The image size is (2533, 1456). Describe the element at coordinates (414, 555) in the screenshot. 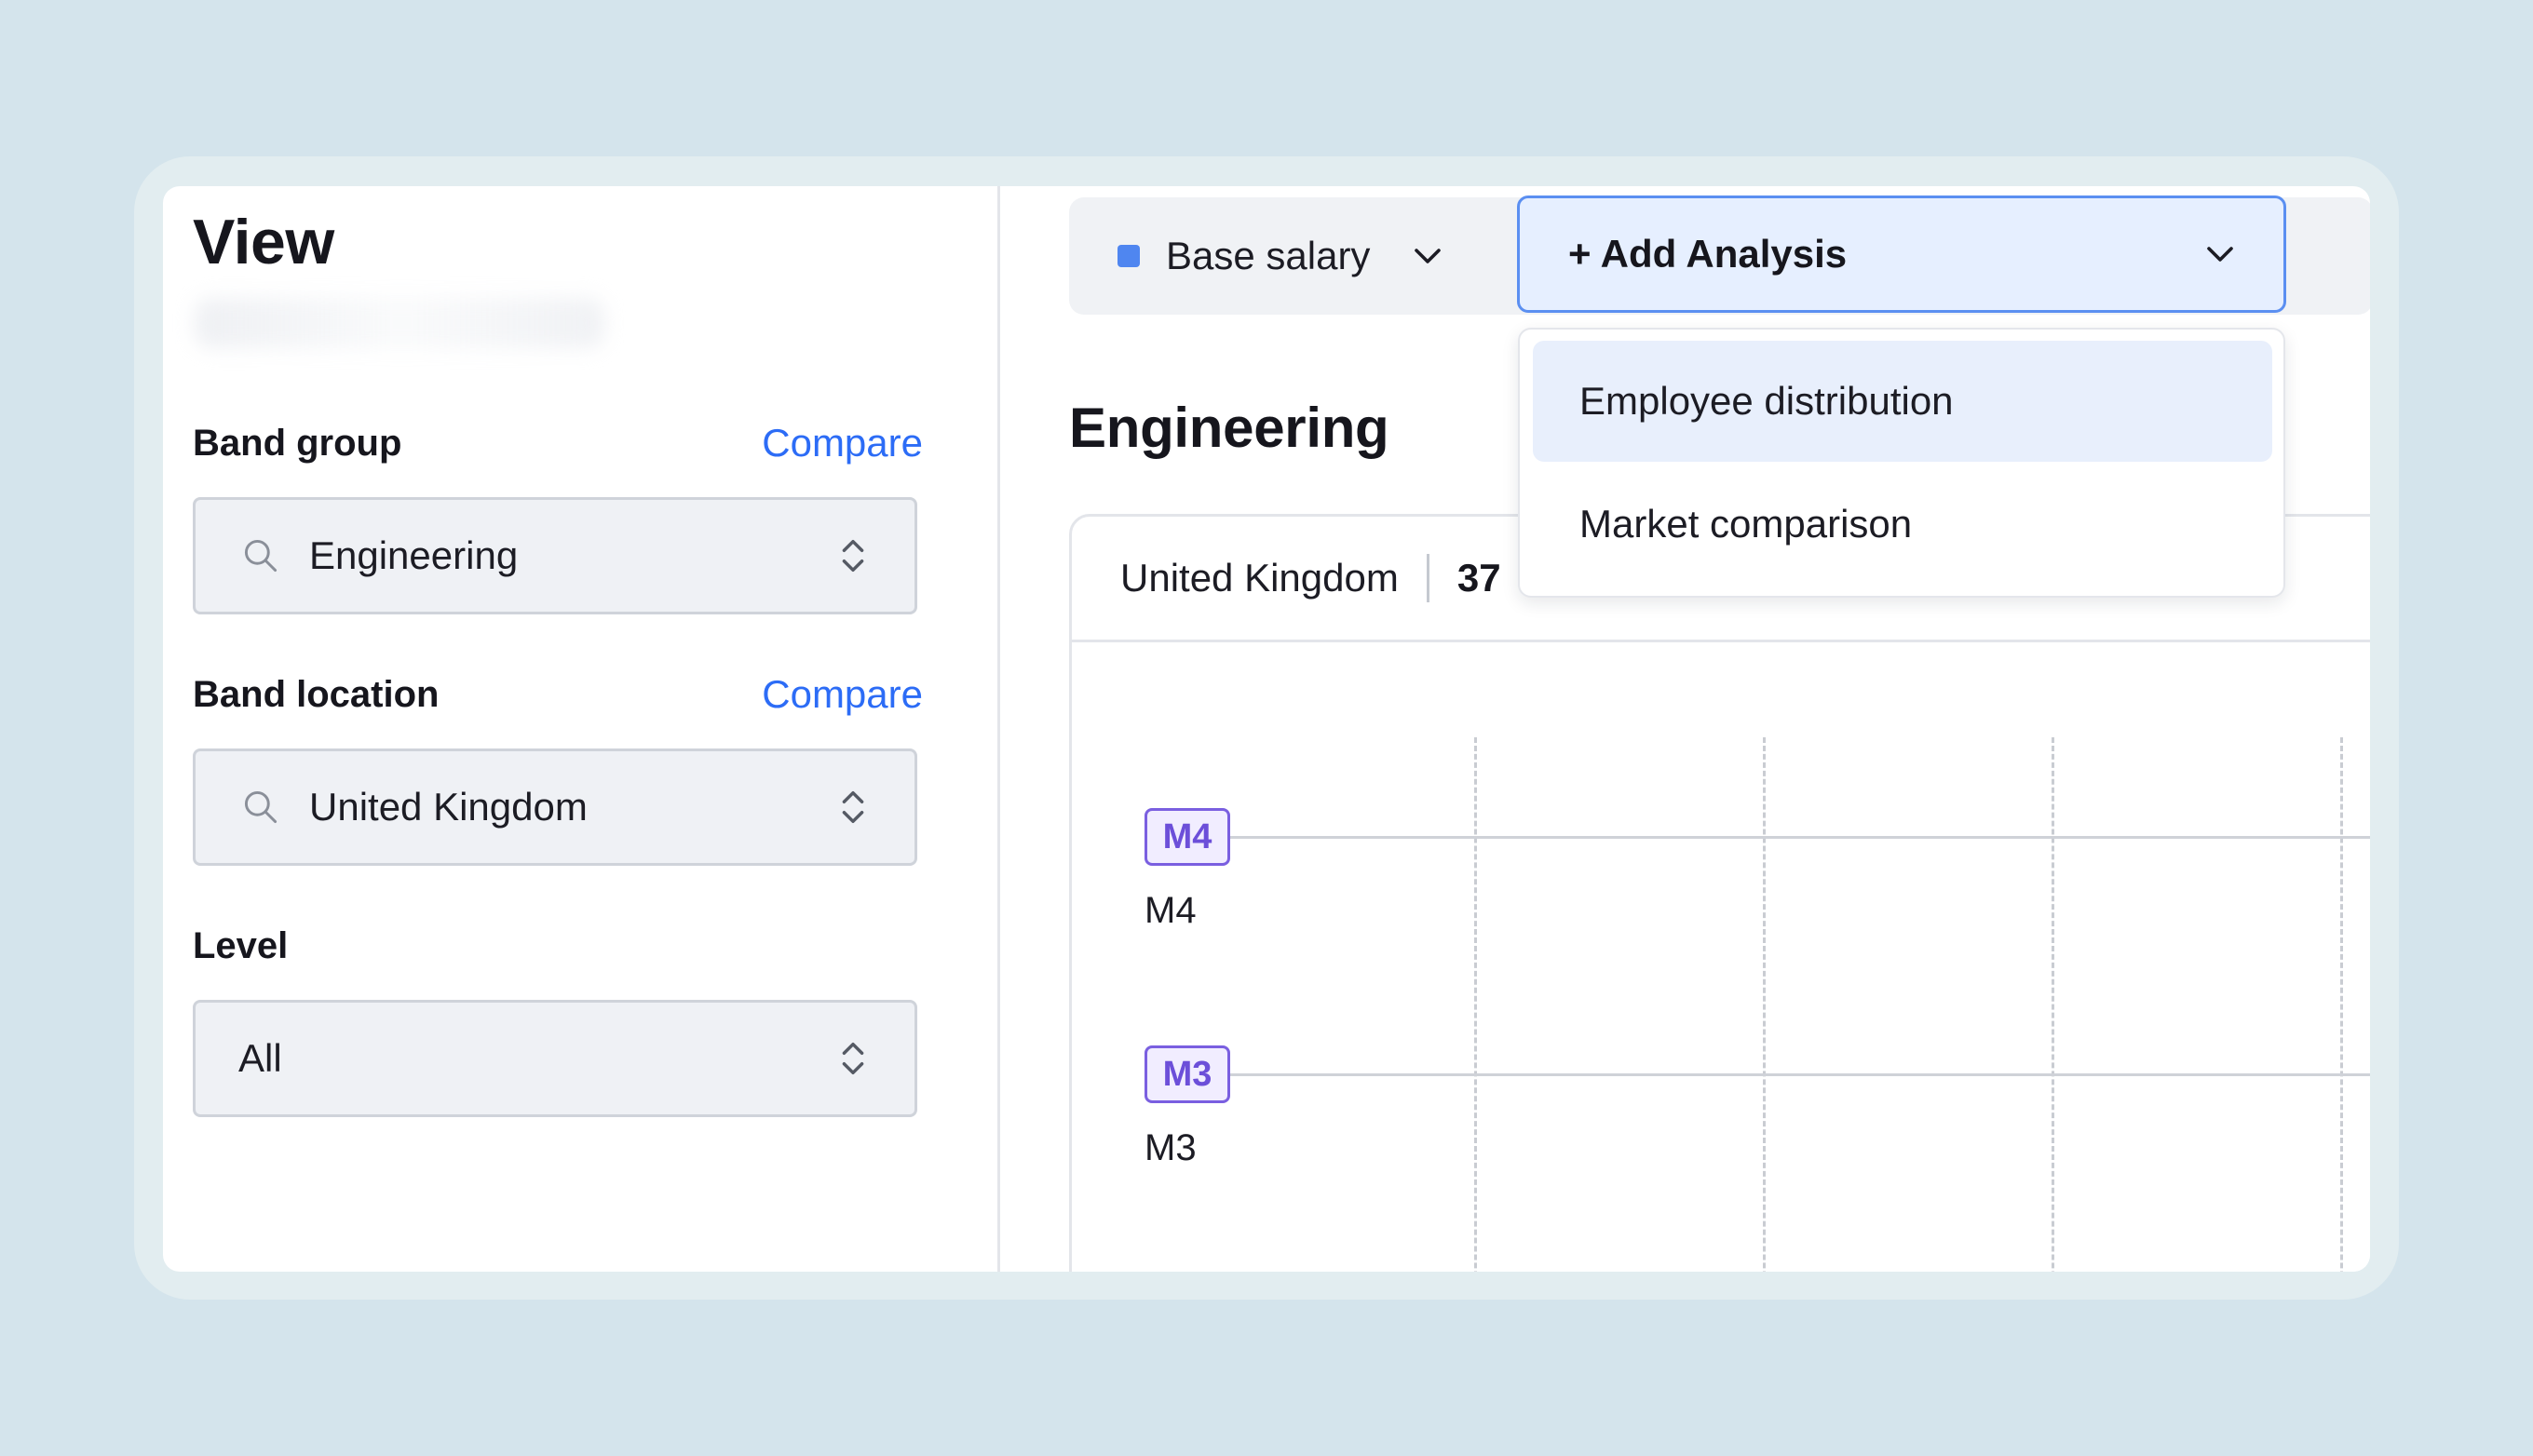

I see `band-group-value: Engineering` at that location.